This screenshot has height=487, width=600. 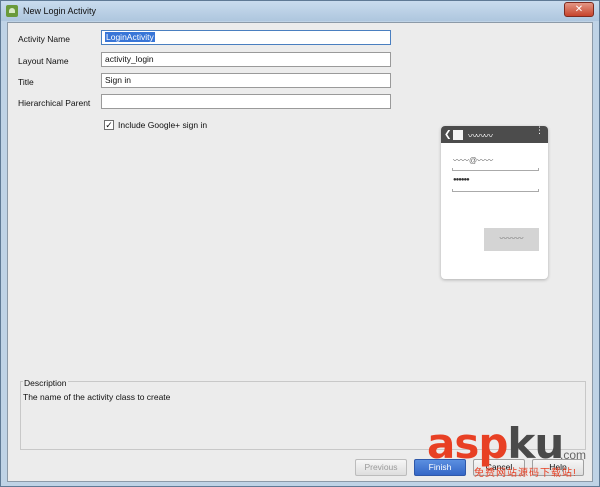 What do you see at coordinates (448, 134) in the screenshot?
I see `back-icon: ❮` at bounding box center [448, 134].